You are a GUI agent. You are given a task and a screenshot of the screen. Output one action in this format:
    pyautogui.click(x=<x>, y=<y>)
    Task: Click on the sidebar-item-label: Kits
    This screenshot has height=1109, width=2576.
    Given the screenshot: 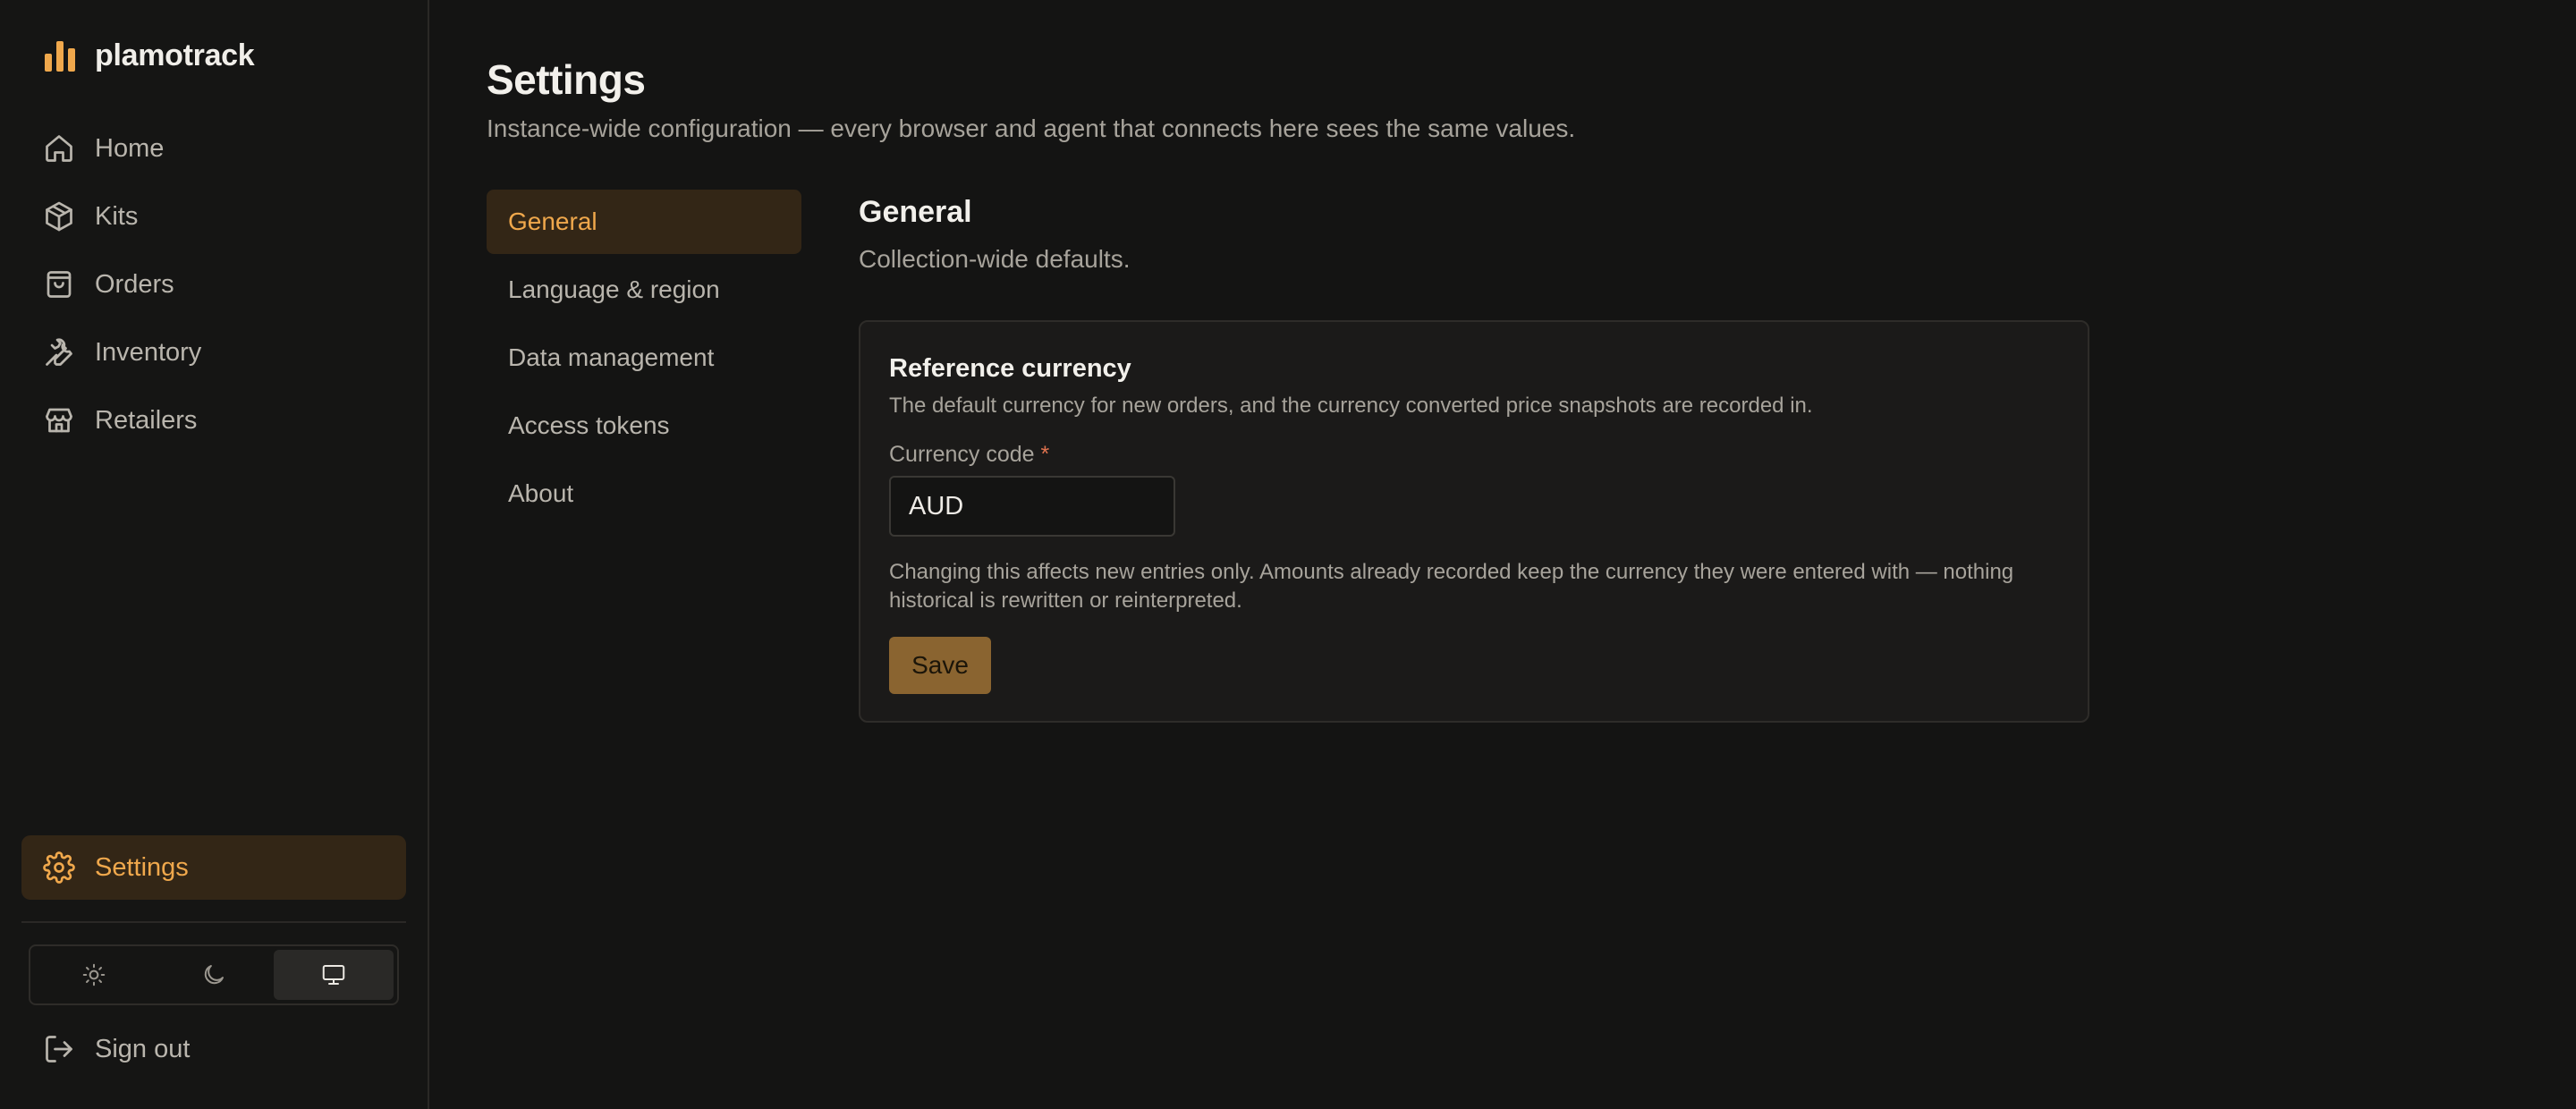 What is the action you would take?
    pyautogui.click(x=117, y=216)
    